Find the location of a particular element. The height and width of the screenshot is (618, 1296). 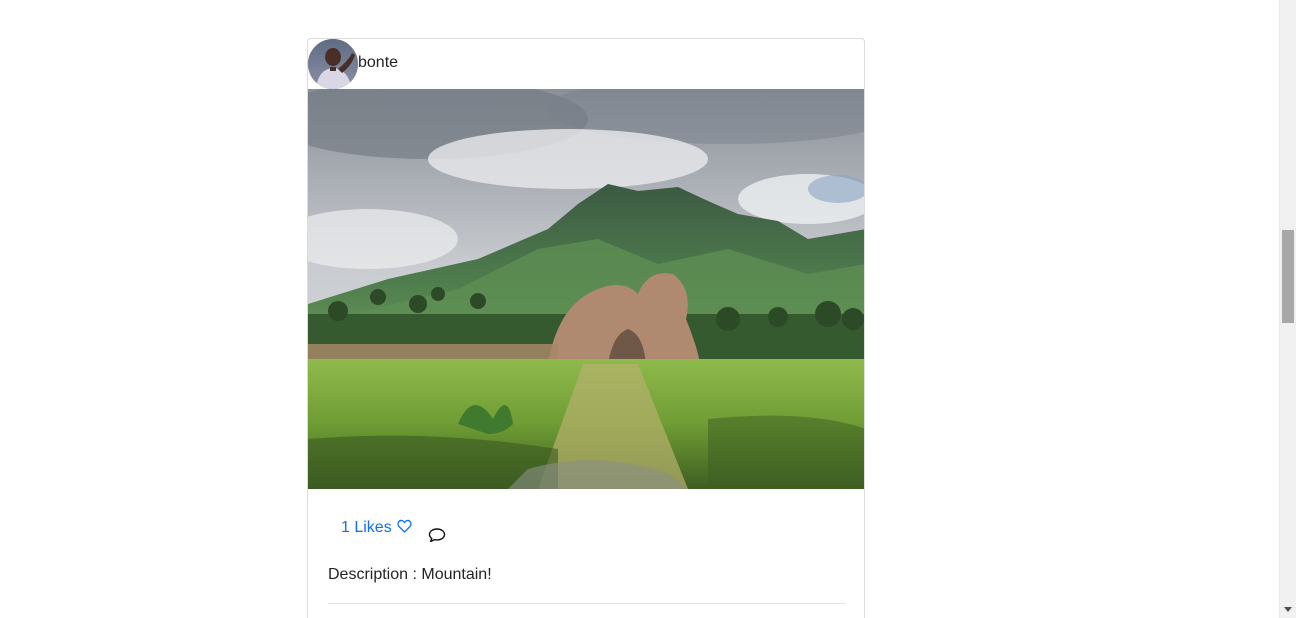

avatar-image is located at coordinates (333, 64).